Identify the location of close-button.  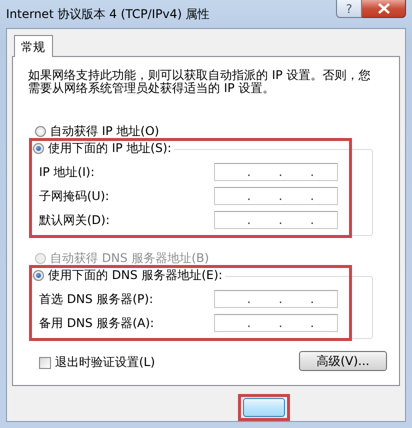
(384, 9).